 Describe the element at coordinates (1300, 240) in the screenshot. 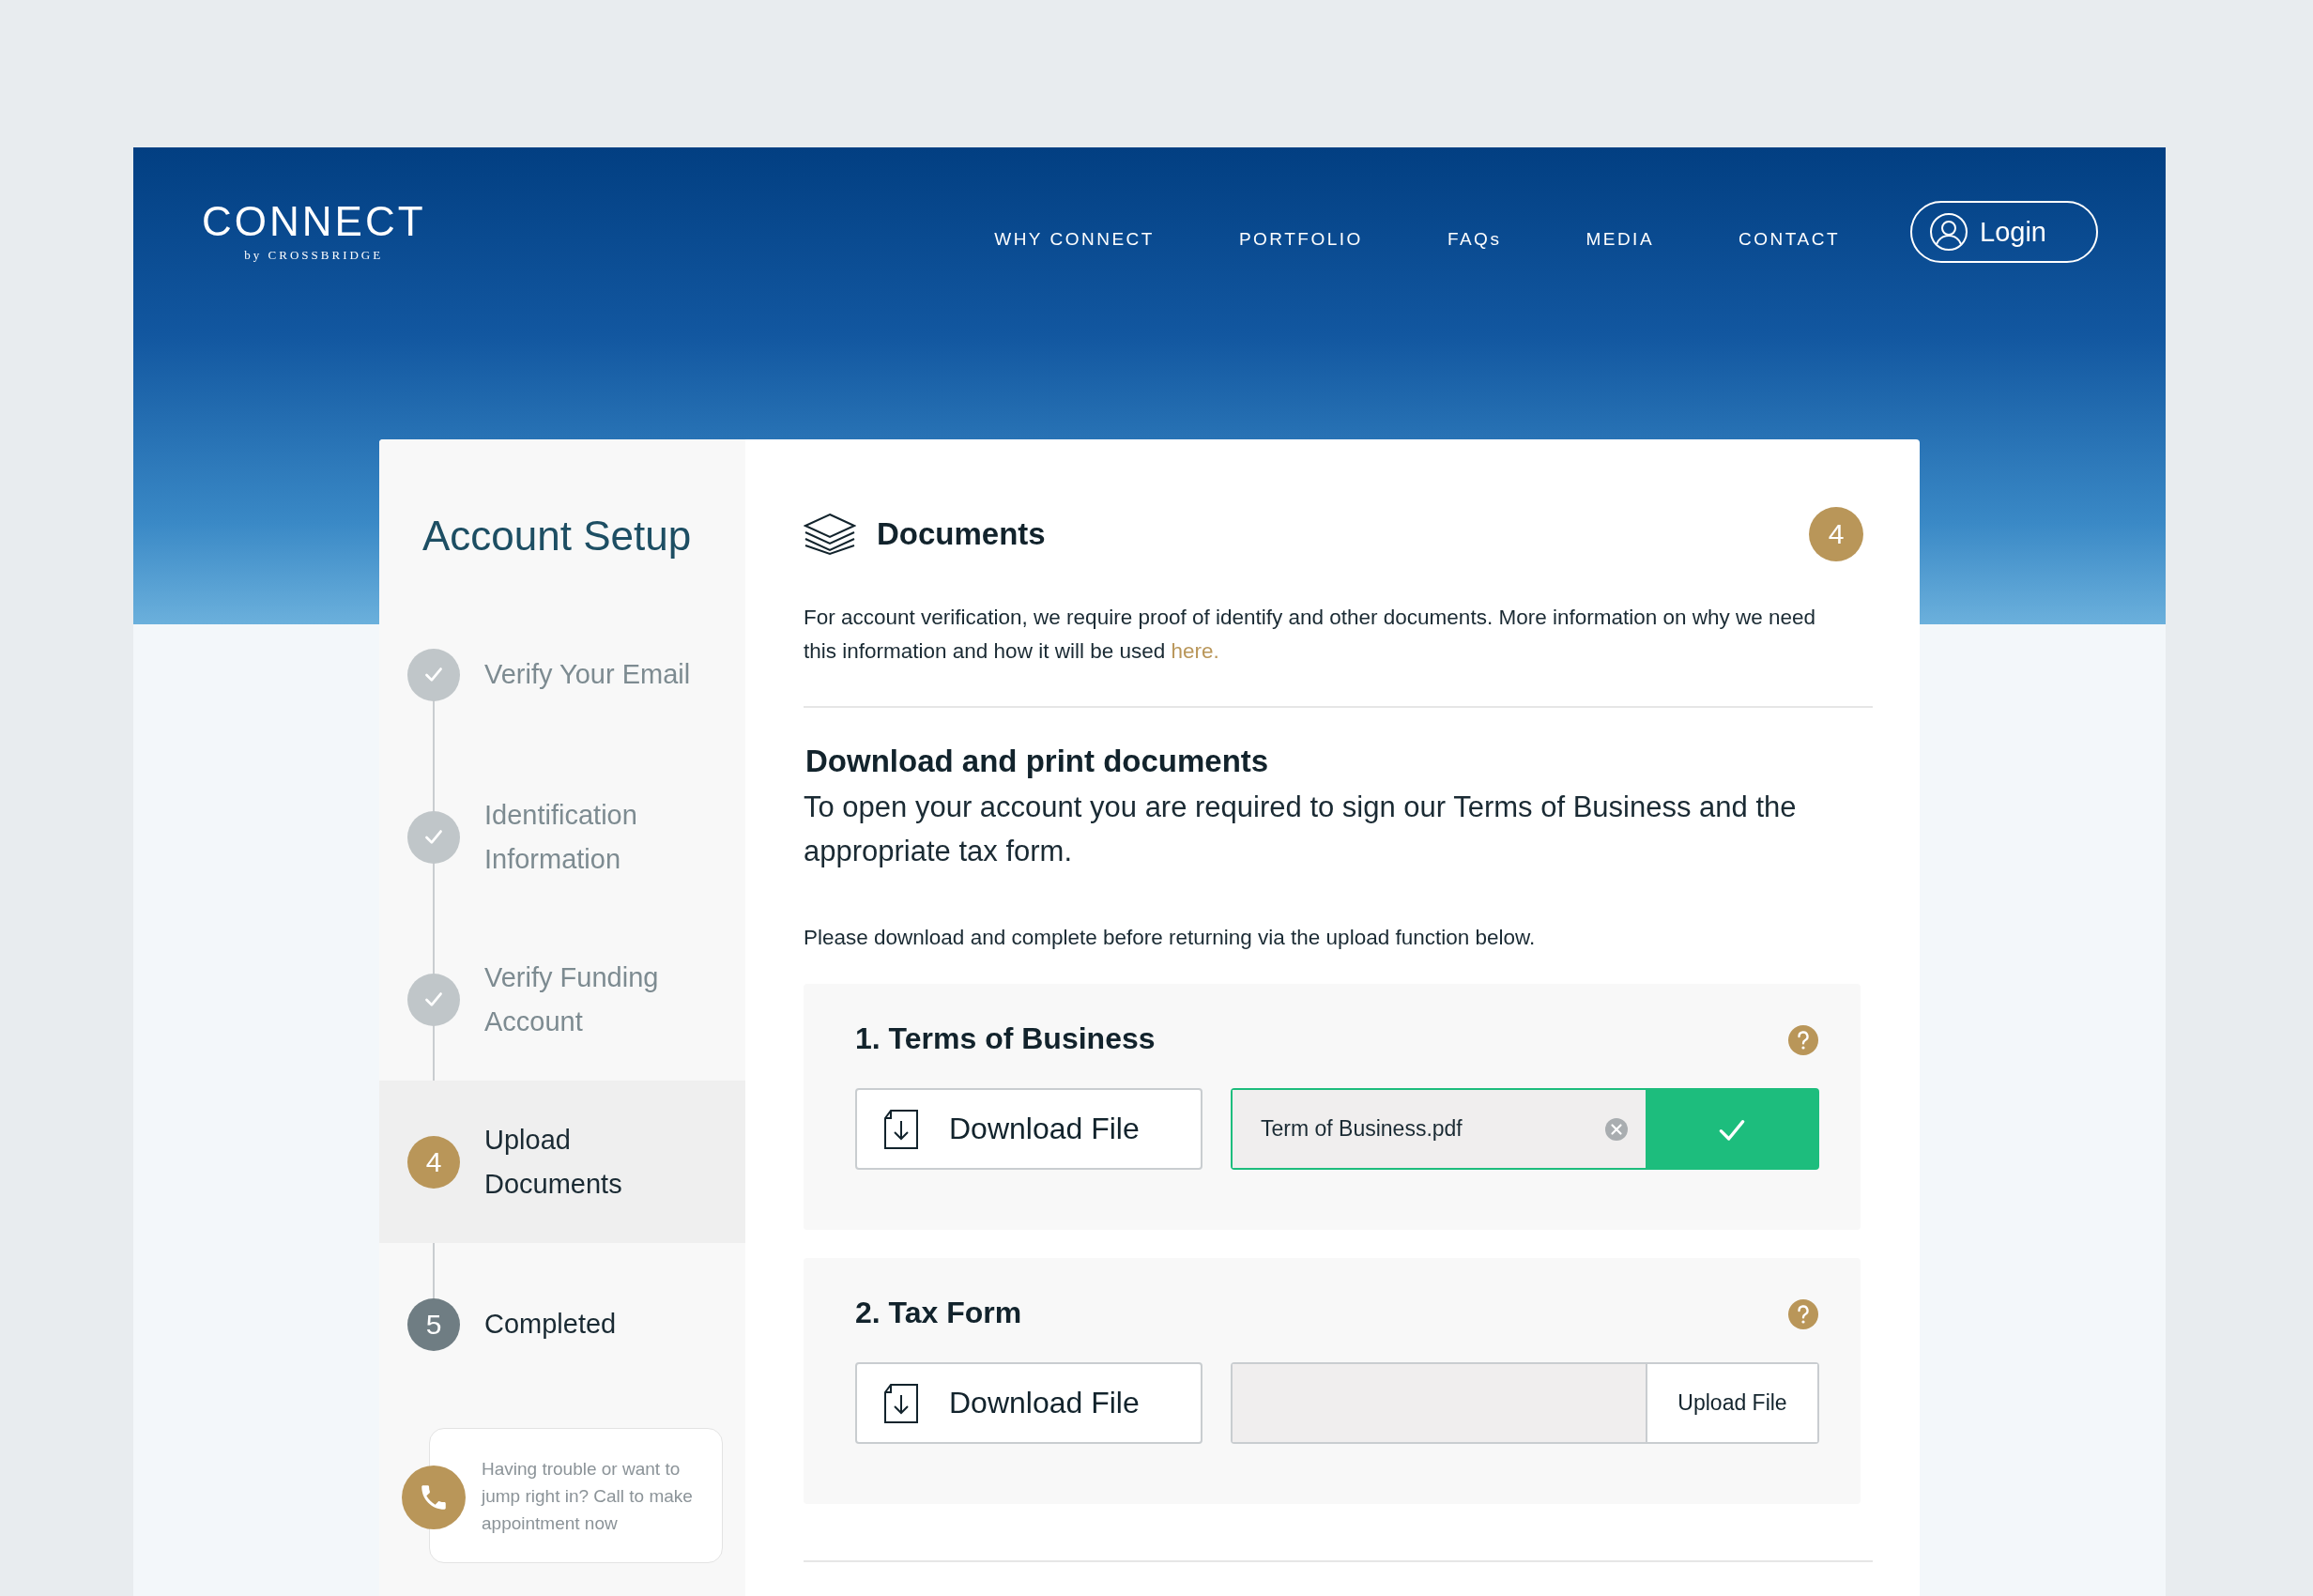

I see `nav-link: PORTFOLIO` at that location.